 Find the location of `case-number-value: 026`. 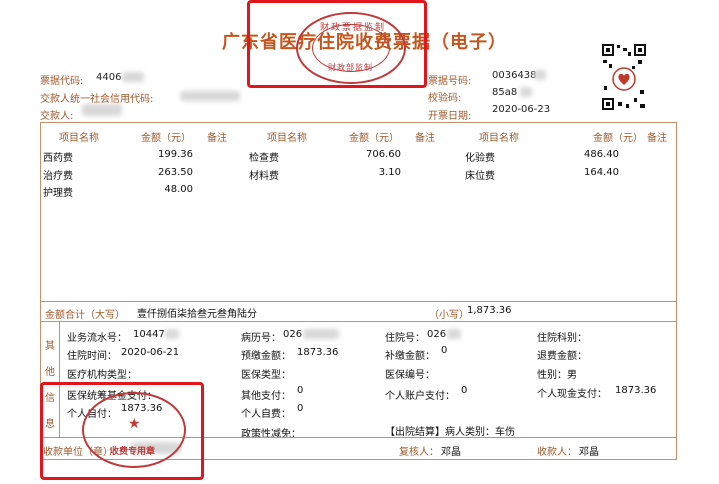

case-number-value: 026 is located at coordinates (293, 334).